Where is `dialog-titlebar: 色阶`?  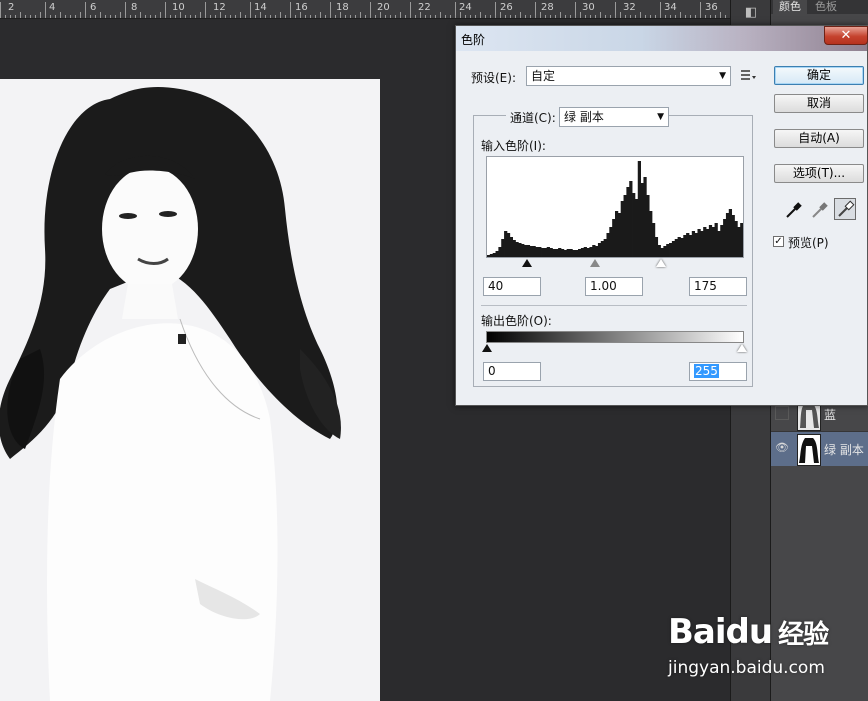 dialog-titlebar: 色阶 is located at coordinates (661, 38).